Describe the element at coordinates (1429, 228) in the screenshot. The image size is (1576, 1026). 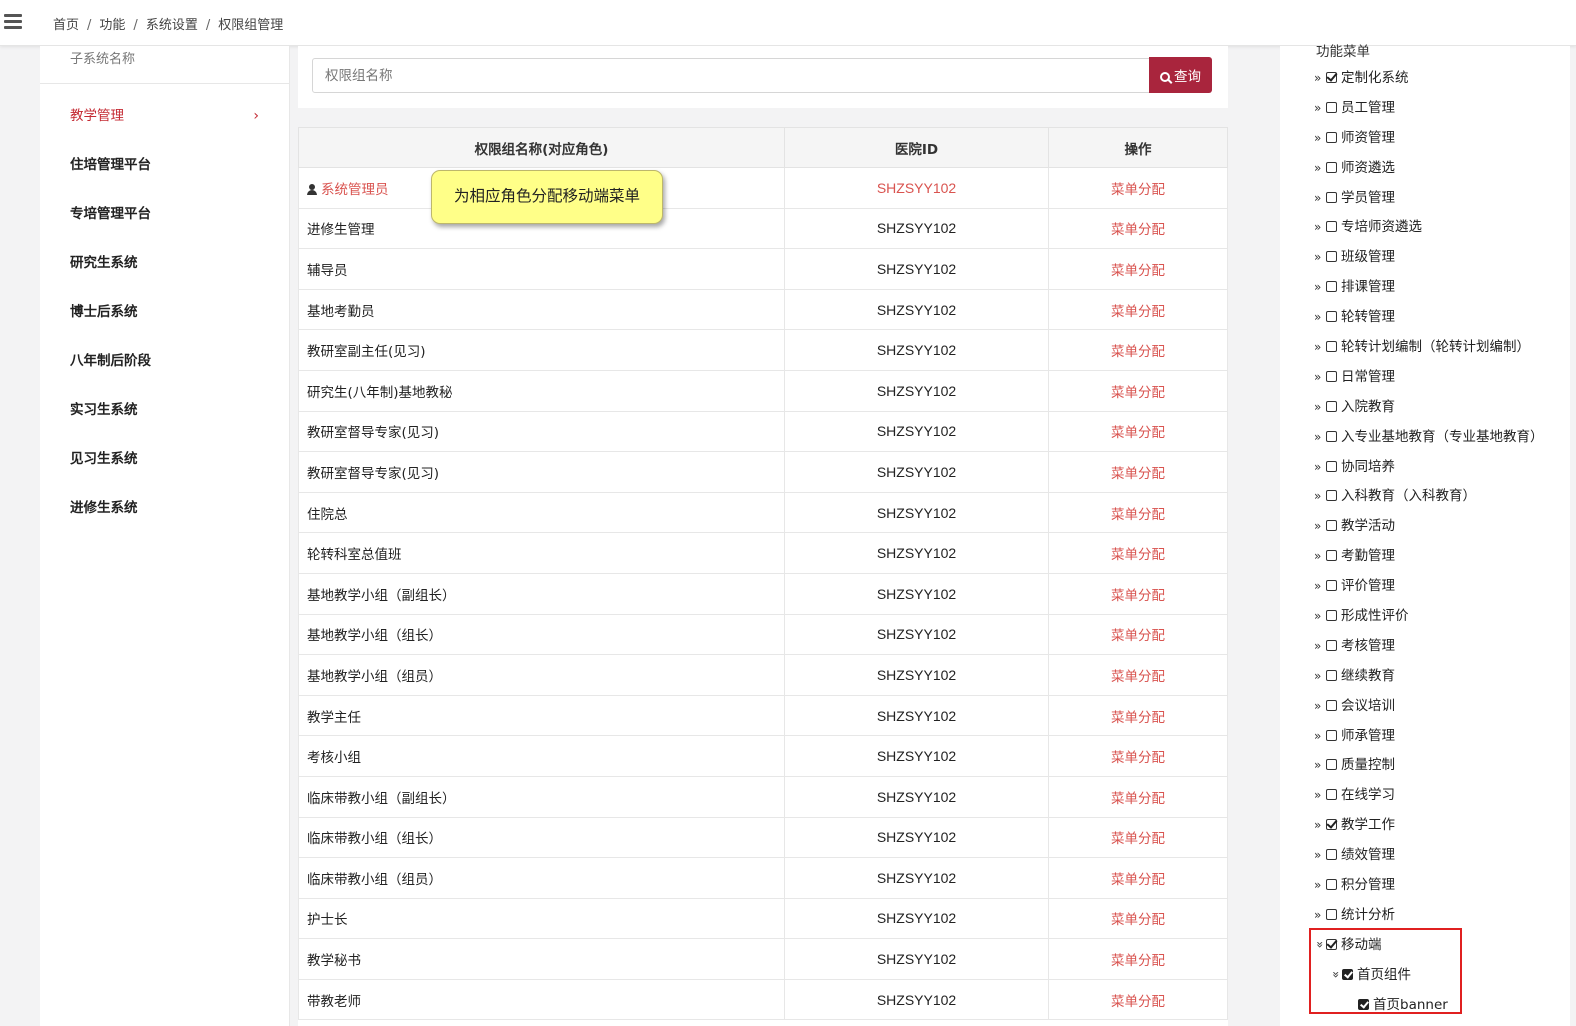
I see `menu-tree-item: » 专培师资遴选` at that location.